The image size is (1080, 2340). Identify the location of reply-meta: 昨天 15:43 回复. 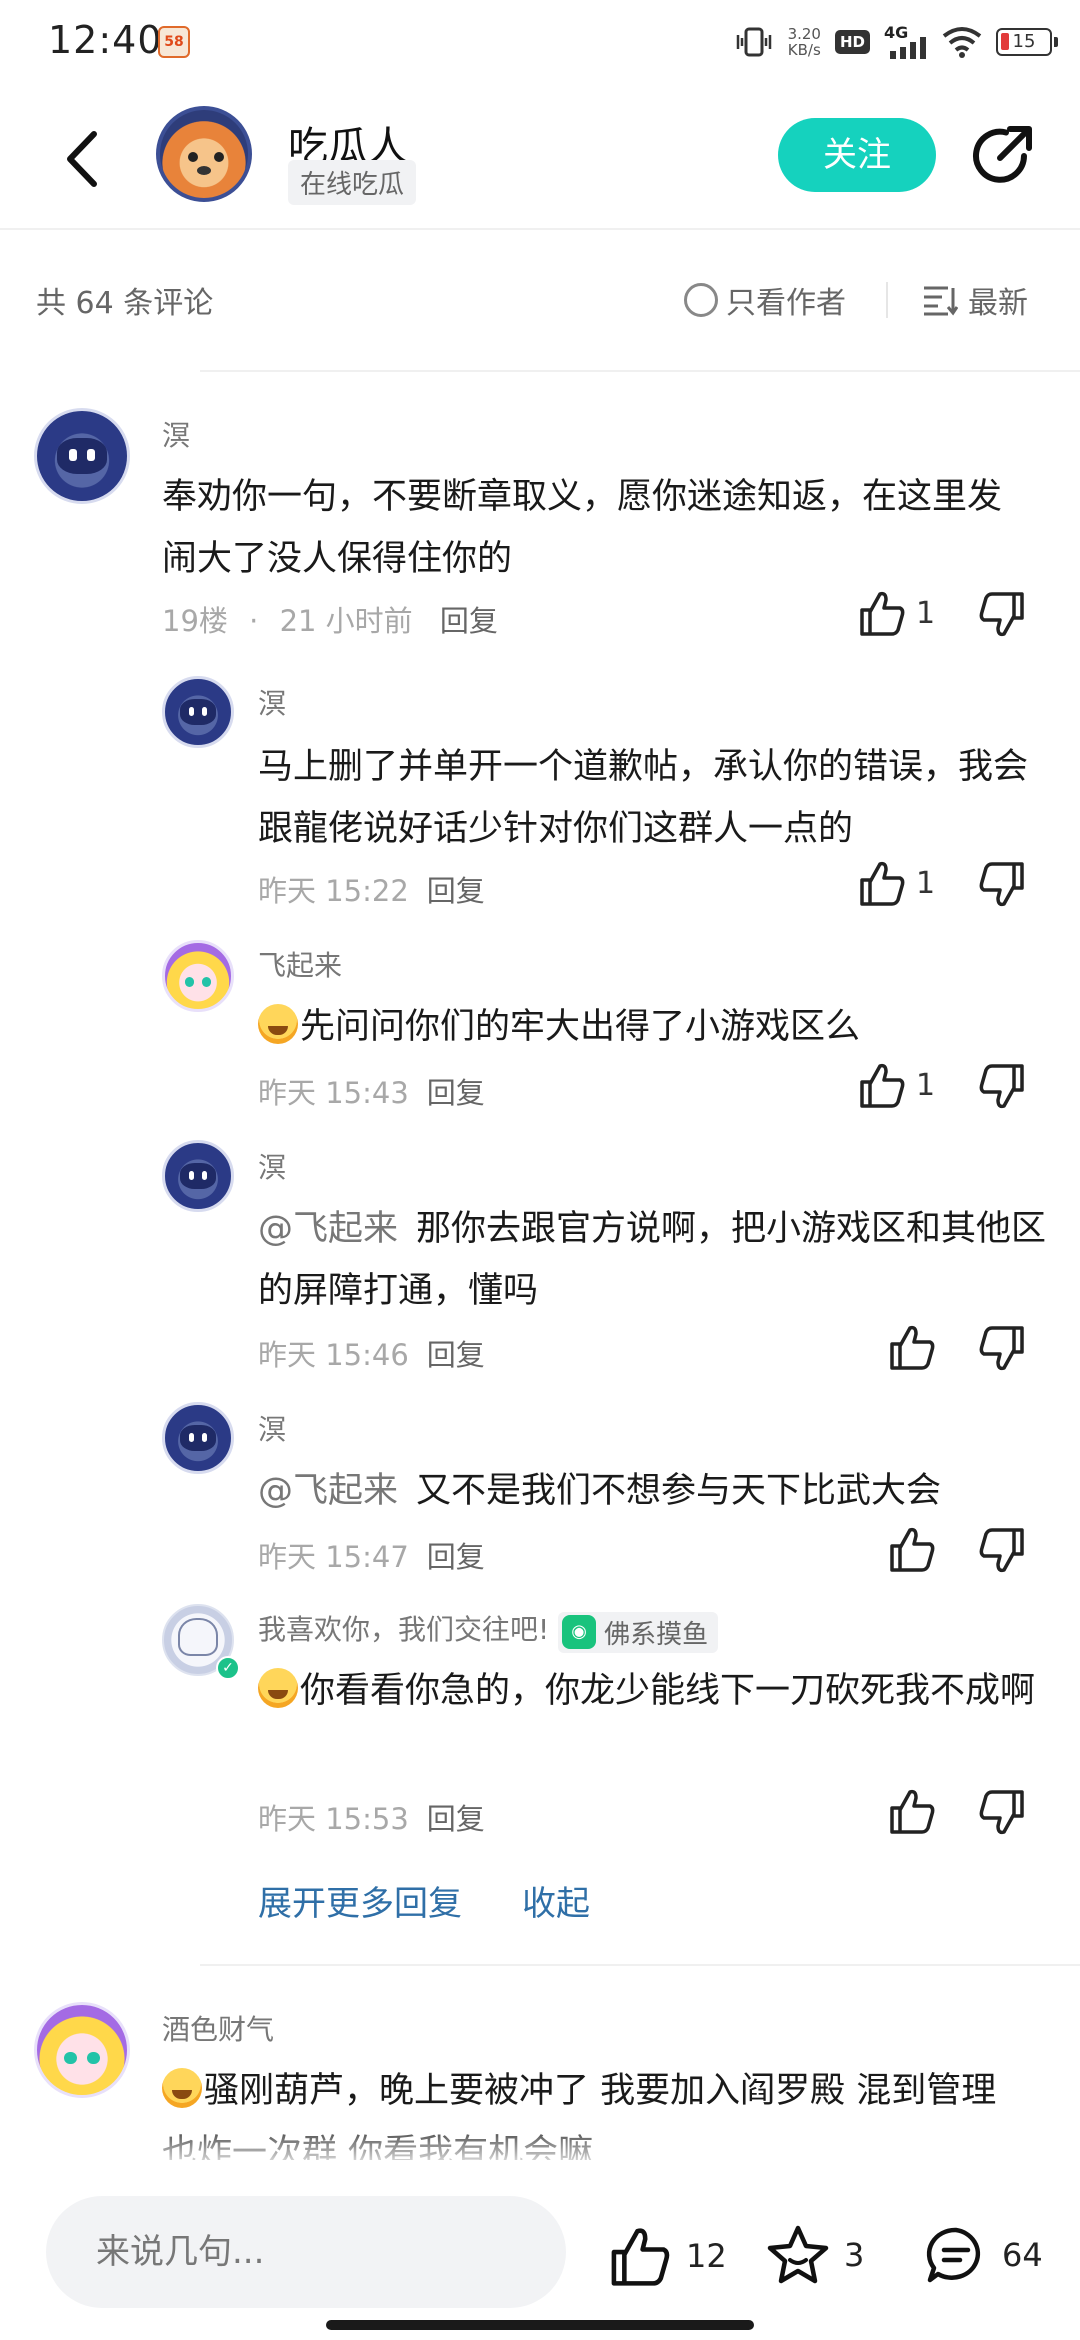
(371, 1091).